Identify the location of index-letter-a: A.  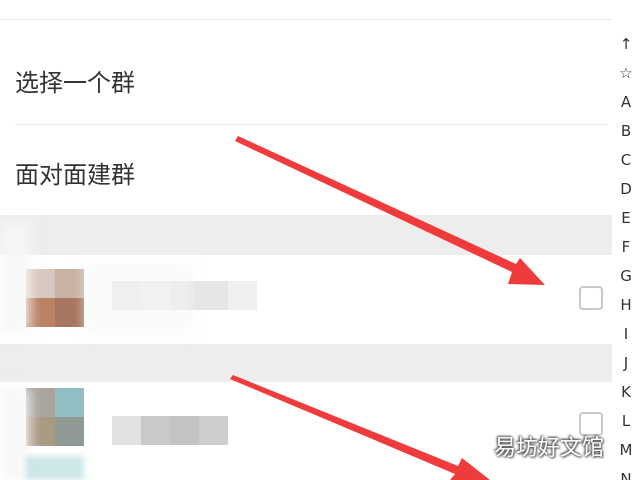
(626, 102).